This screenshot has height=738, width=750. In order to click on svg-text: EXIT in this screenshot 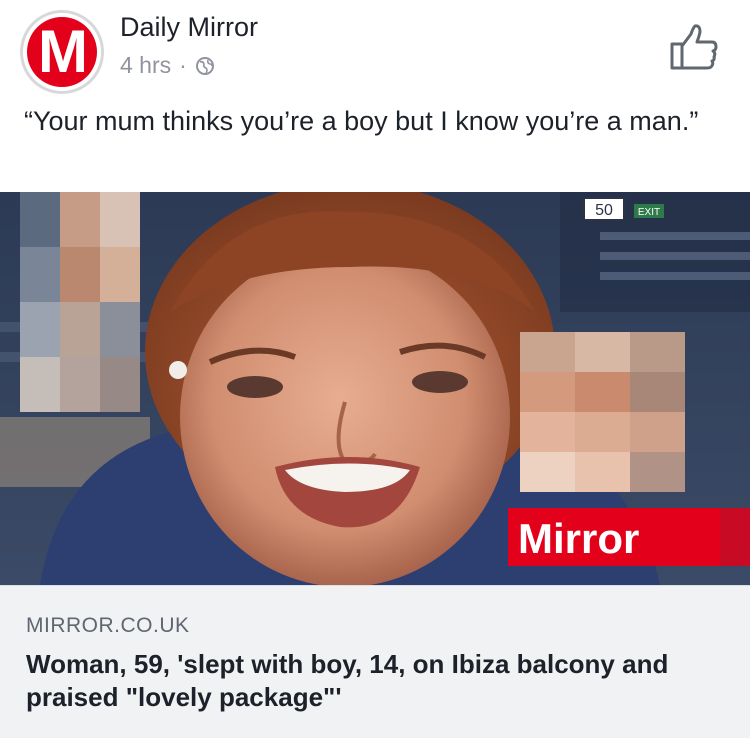, I will do `click(649, 212)`.